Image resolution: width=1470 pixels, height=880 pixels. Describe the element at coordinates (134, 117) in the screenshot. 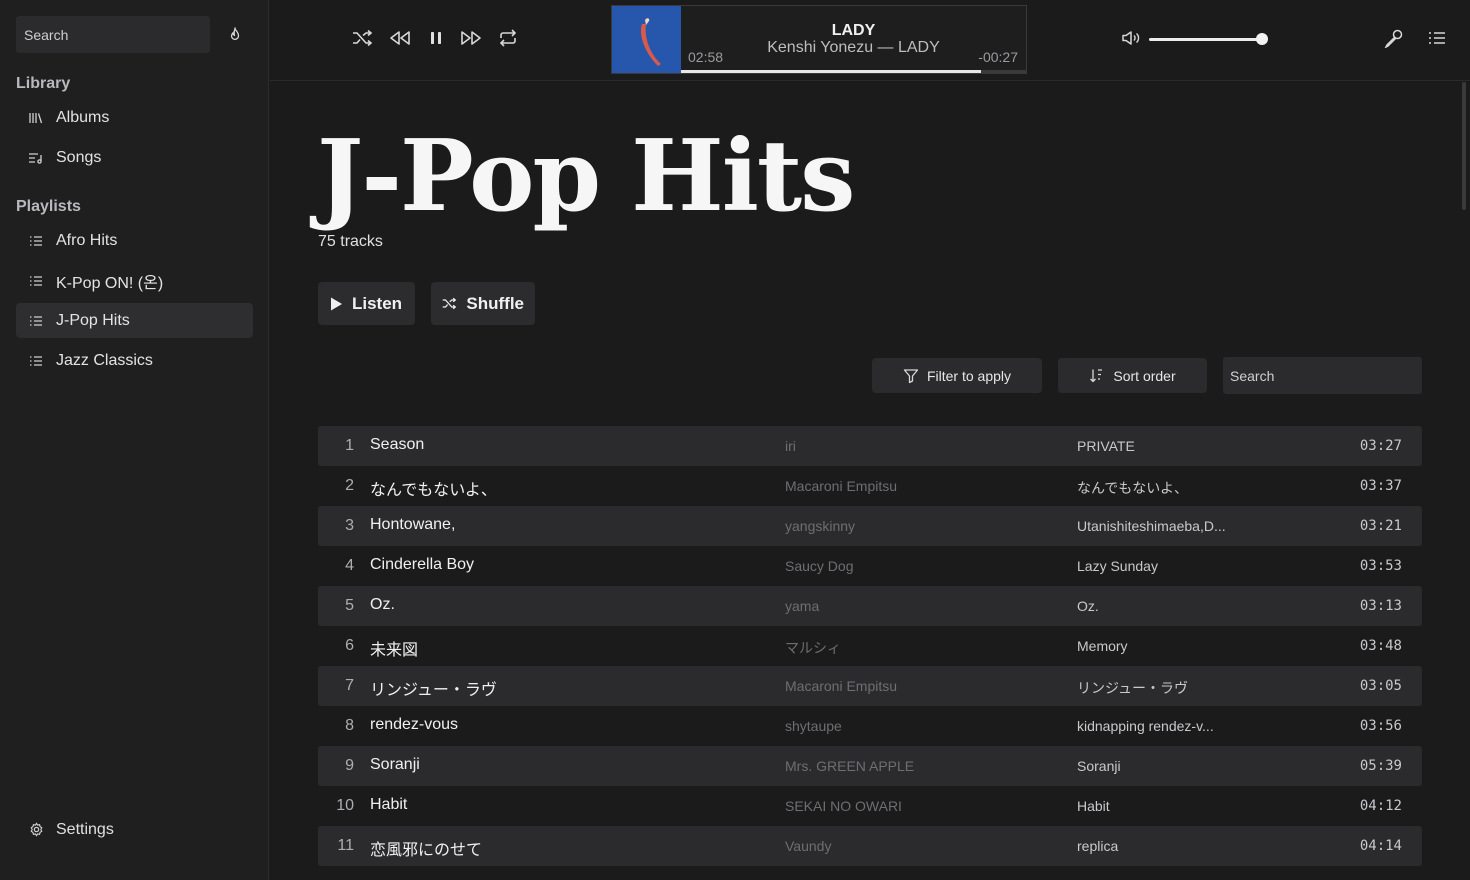

I see `sidebar-item-albums: Albums` at that location.